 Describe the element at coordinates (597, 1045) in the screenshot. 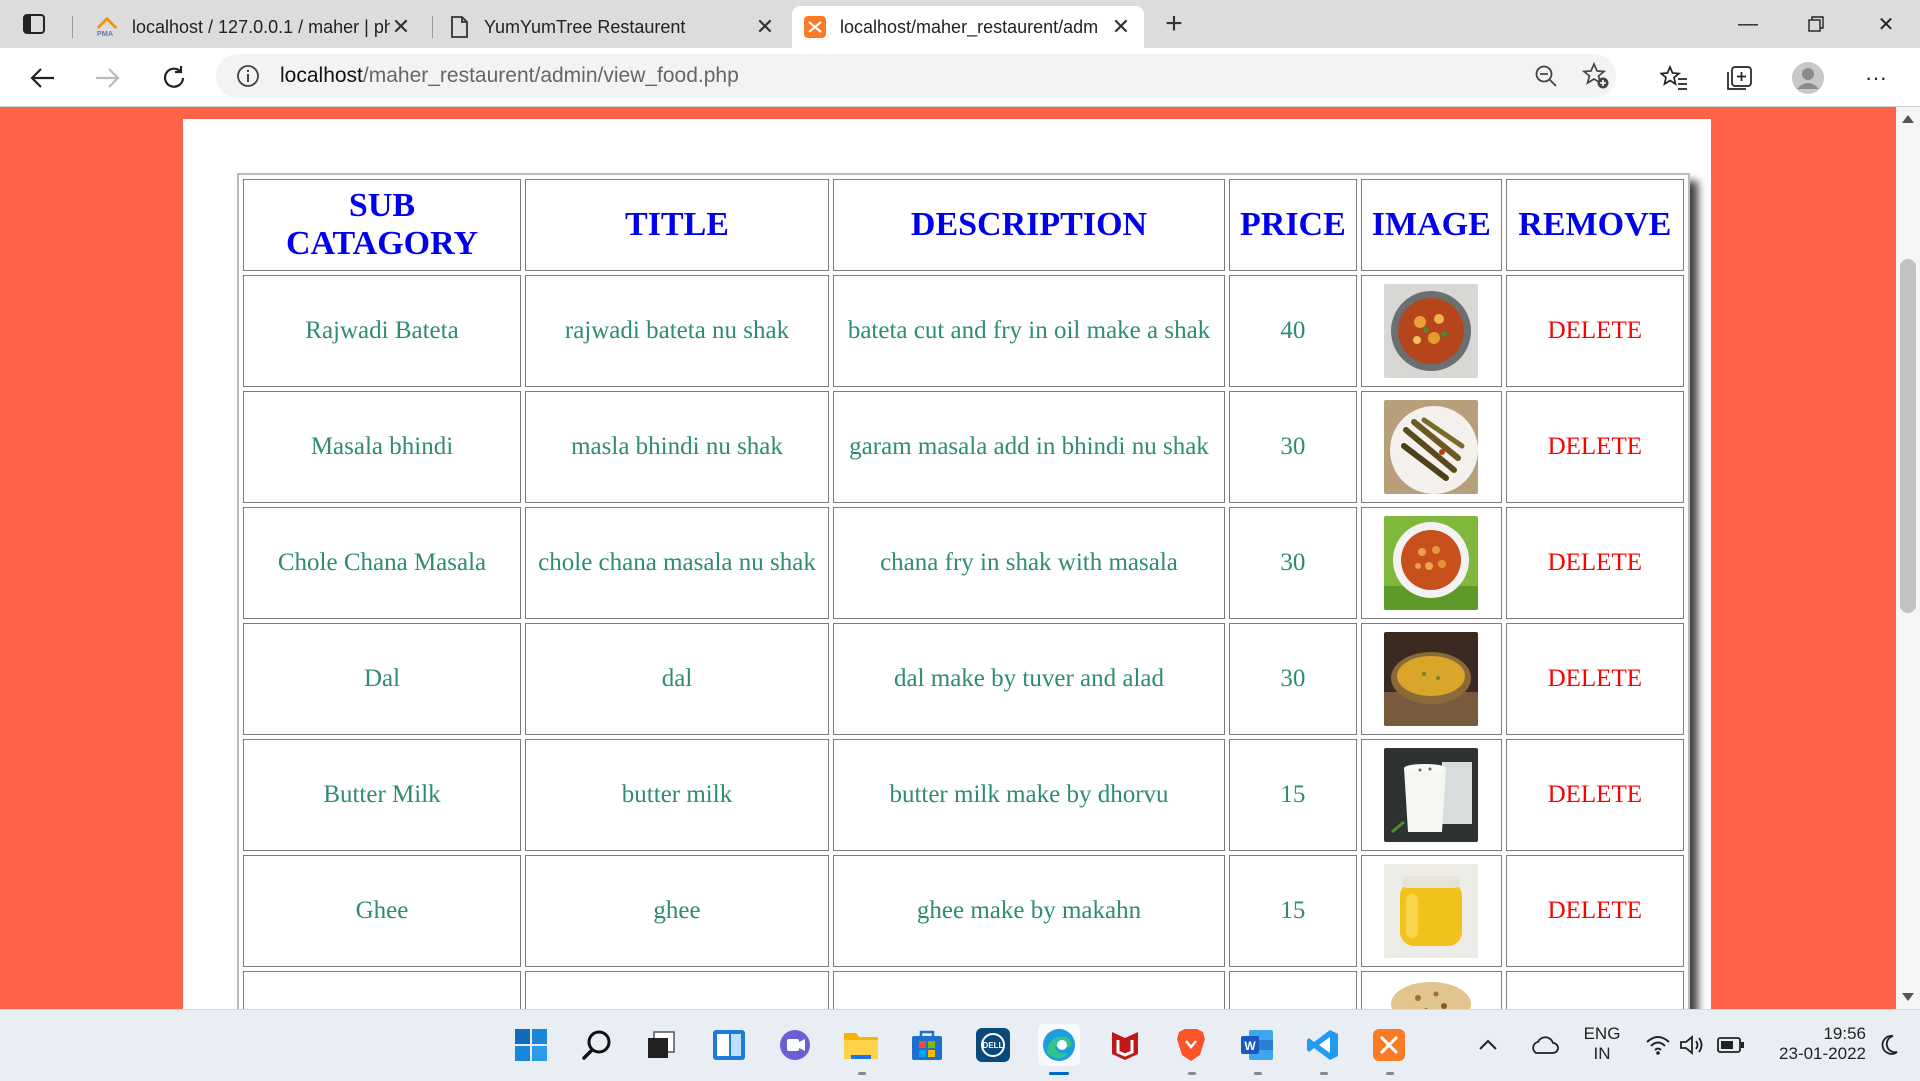

I see `search-icon` at that location.